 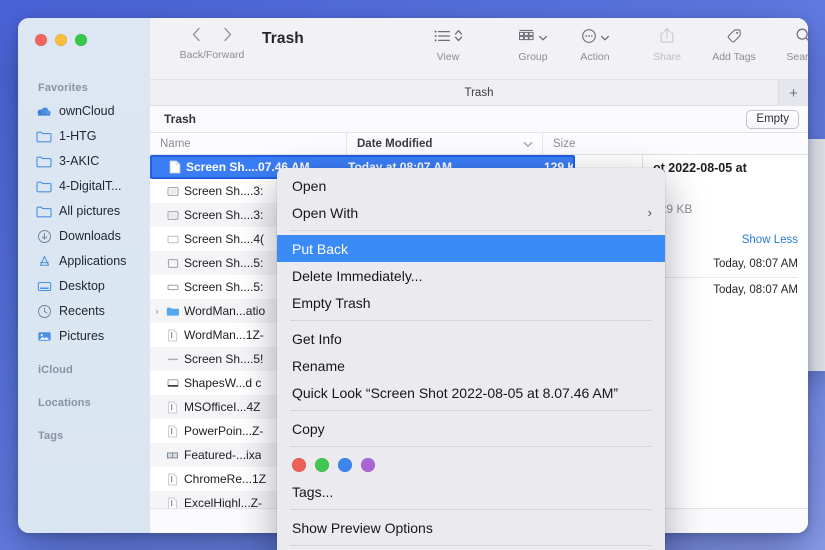 I want to click on menu-item-open: Open, so click(x=471, y=185).